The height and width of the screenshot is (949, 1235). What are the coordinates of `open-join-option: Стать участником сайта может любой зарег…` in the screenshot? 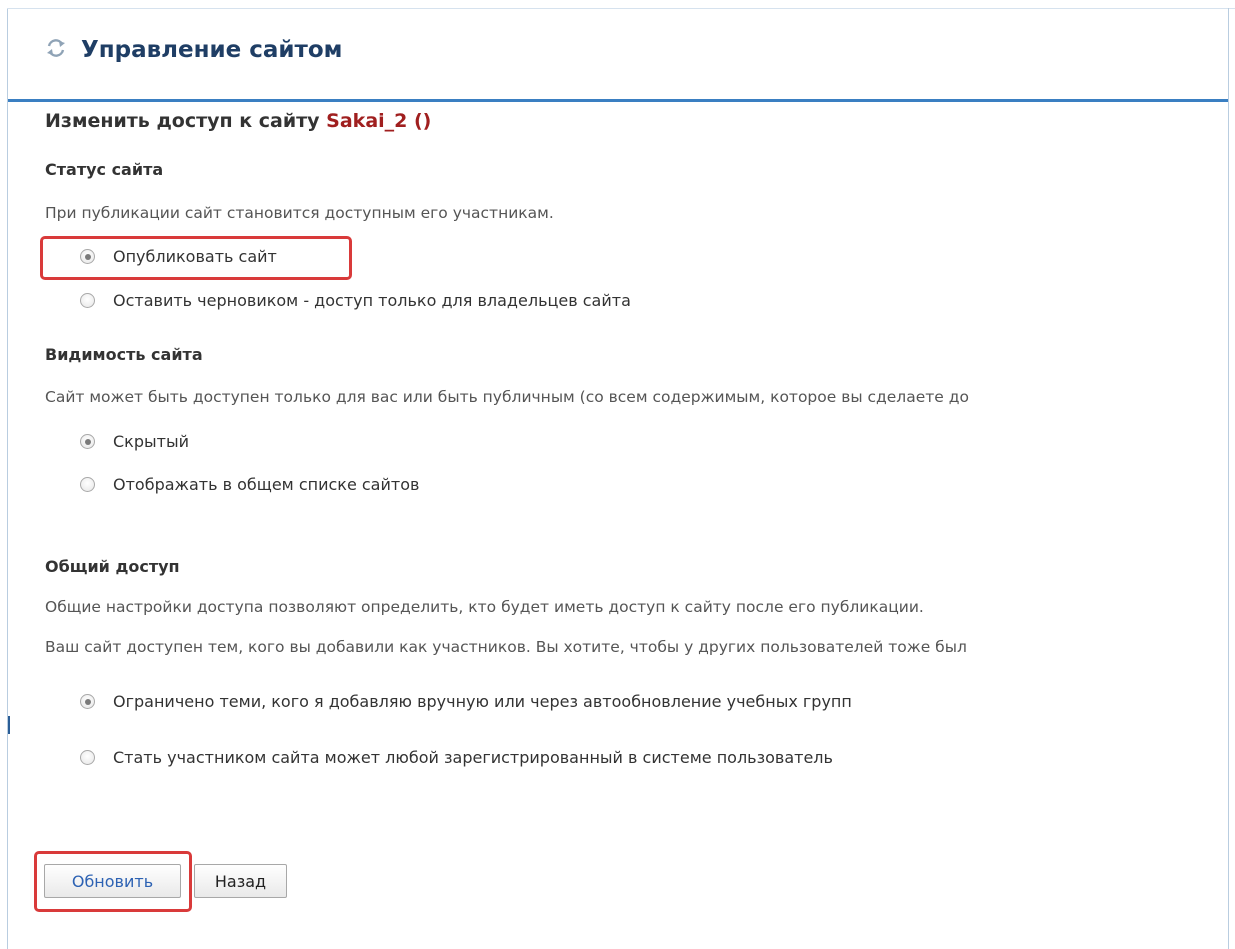 It's located at (456, 757).